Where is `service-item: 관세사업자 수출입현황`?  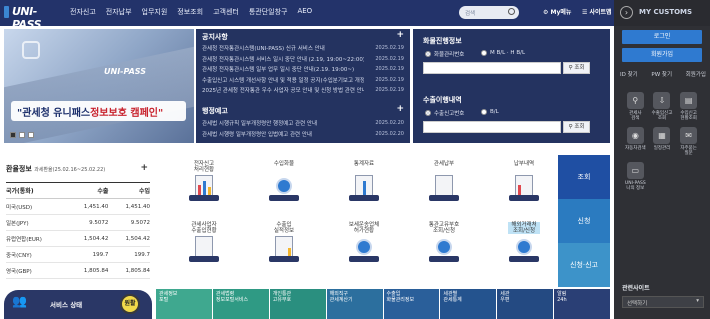
service-item: 관세사업자 수출입현황 is located at coordinates (204, 242).